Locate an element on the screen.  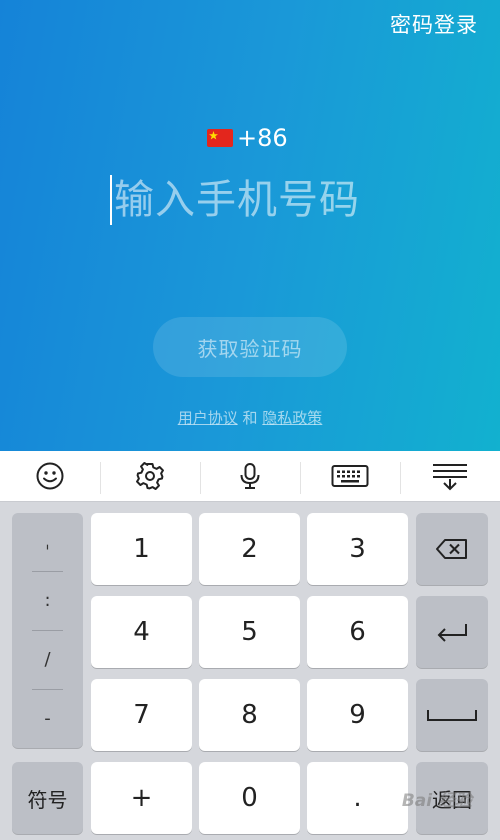
symbol-key: : is located at coordinates (47, 600).